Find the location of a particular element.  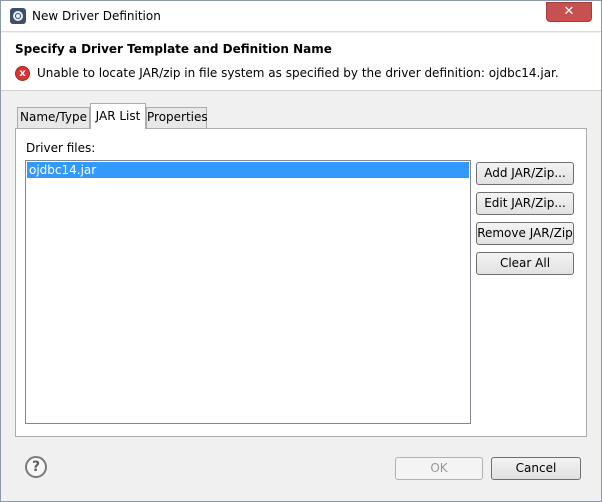

tab-name-type: Name/Type is located at coordinates (53, 117).